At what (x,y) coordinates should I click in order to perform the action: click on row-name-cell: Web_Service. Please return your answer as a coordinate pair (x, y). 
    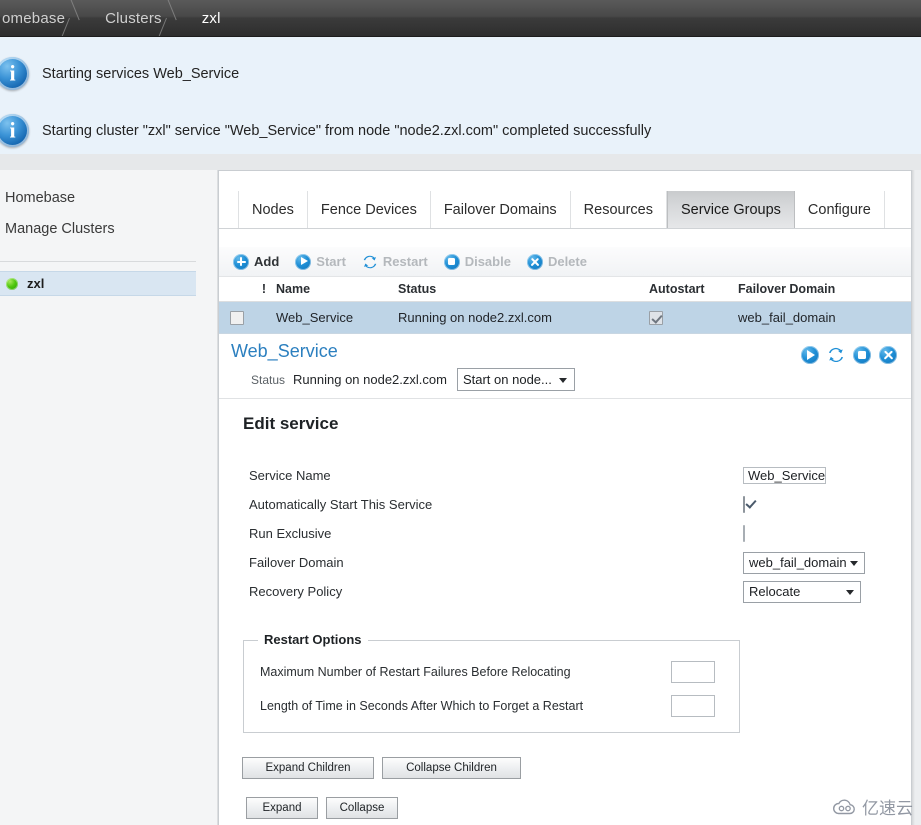
    Looking at the image, I should click on (335, 317).